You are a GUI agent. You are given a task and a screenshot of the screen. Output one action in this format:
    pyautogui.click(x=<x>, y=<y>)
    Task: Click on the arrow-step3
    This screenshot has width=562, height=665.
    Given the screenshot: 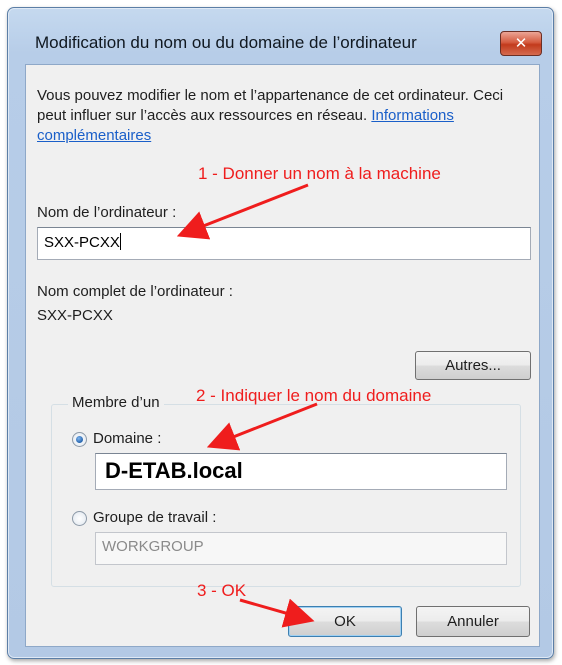 What is the action you would take?
    pyautogui.click(x=277, y=613)
    